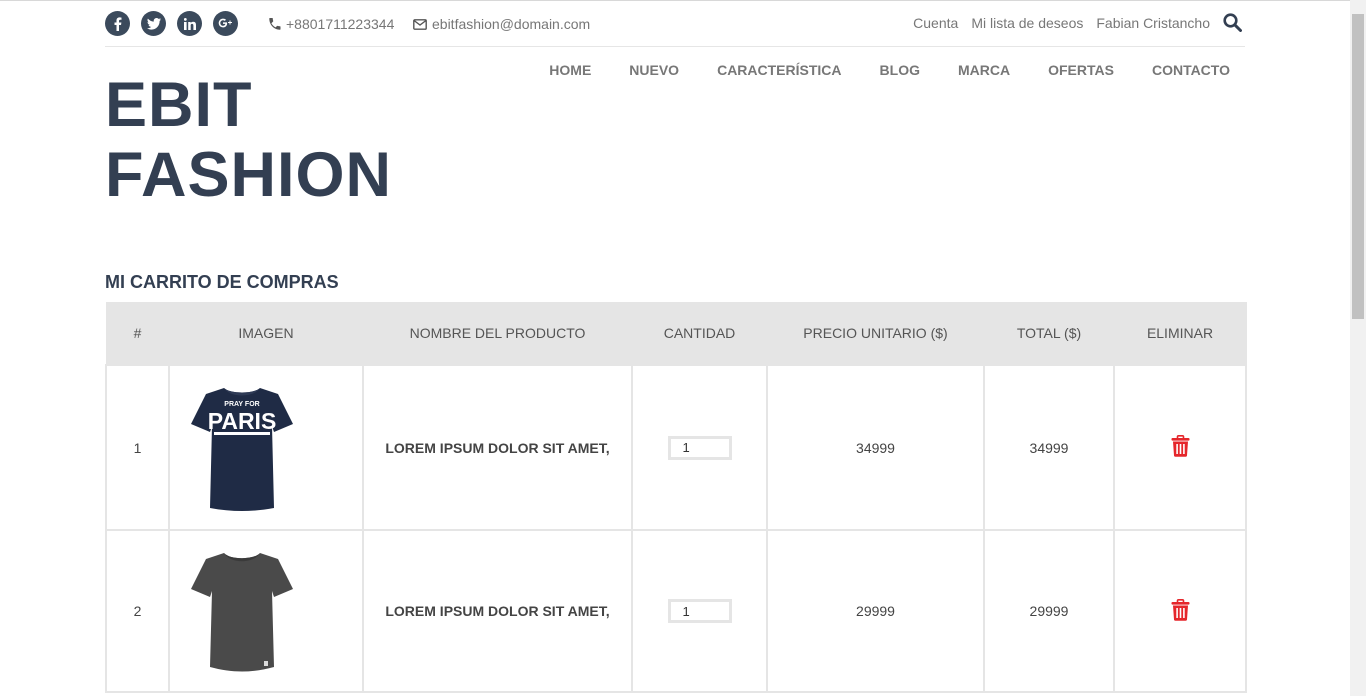 This screenshot has height=696, width=1366. Describe the element at coordinates (1049, 333) in the screenshot. I see `header-total: TOTAL ($)` at that location.